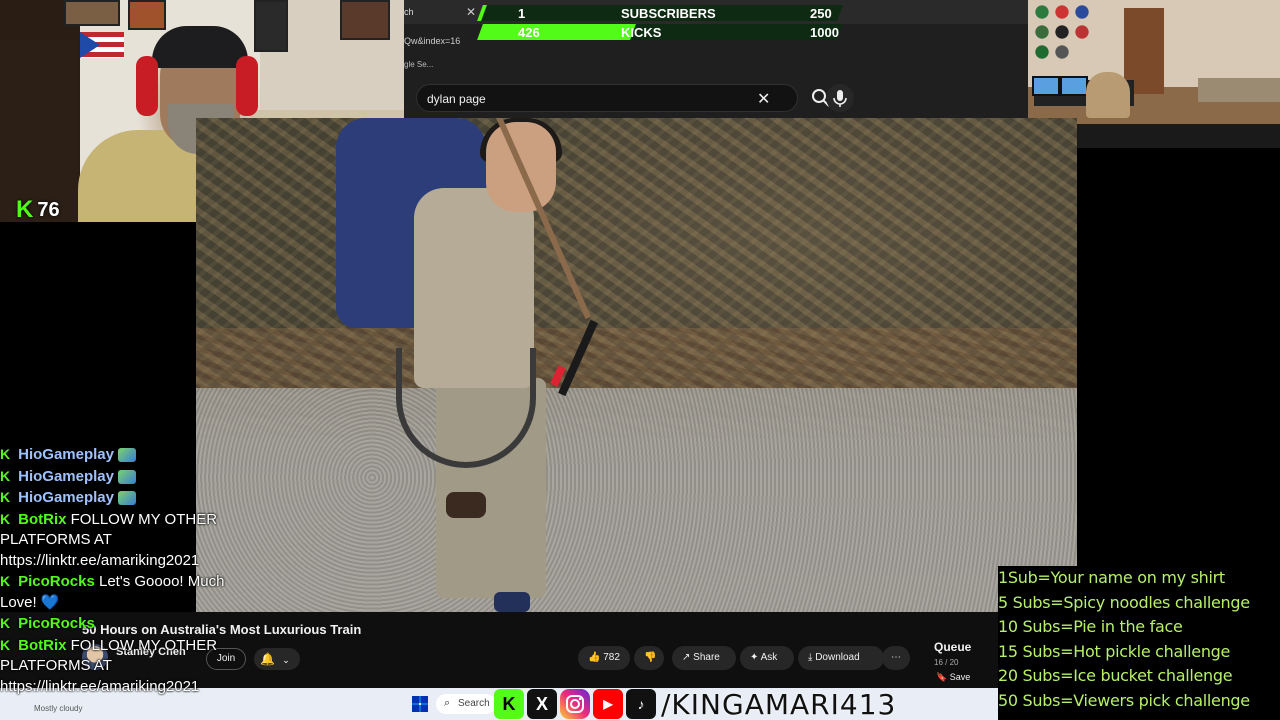  I want to click on bed, so click(1239, 90).